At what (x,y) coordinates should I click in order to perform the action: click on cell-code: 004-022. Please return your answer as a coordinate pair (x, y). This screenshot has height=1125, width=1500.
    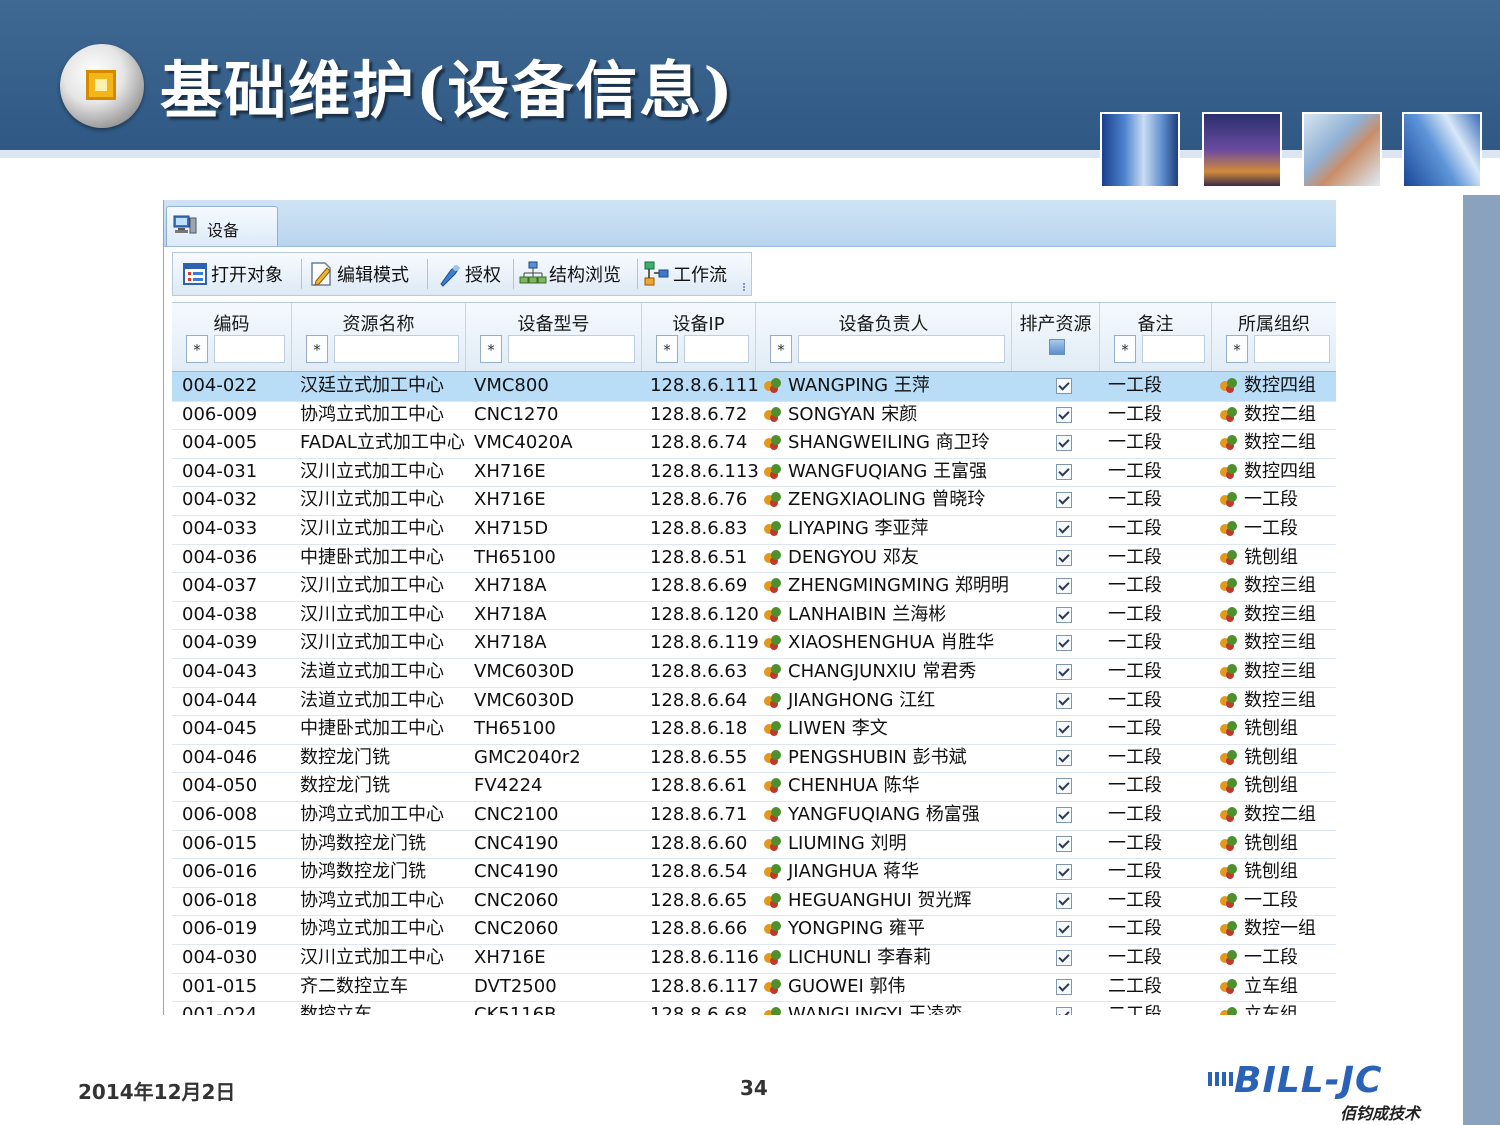
    Looking at the image, I should click on (220, 385).